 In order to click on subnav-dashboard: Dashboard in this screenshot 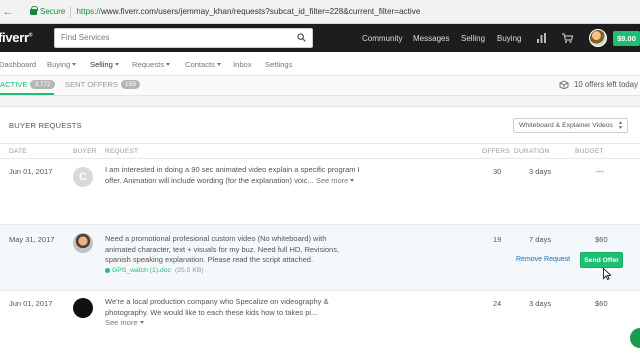, I will do `click(18, 64)`.